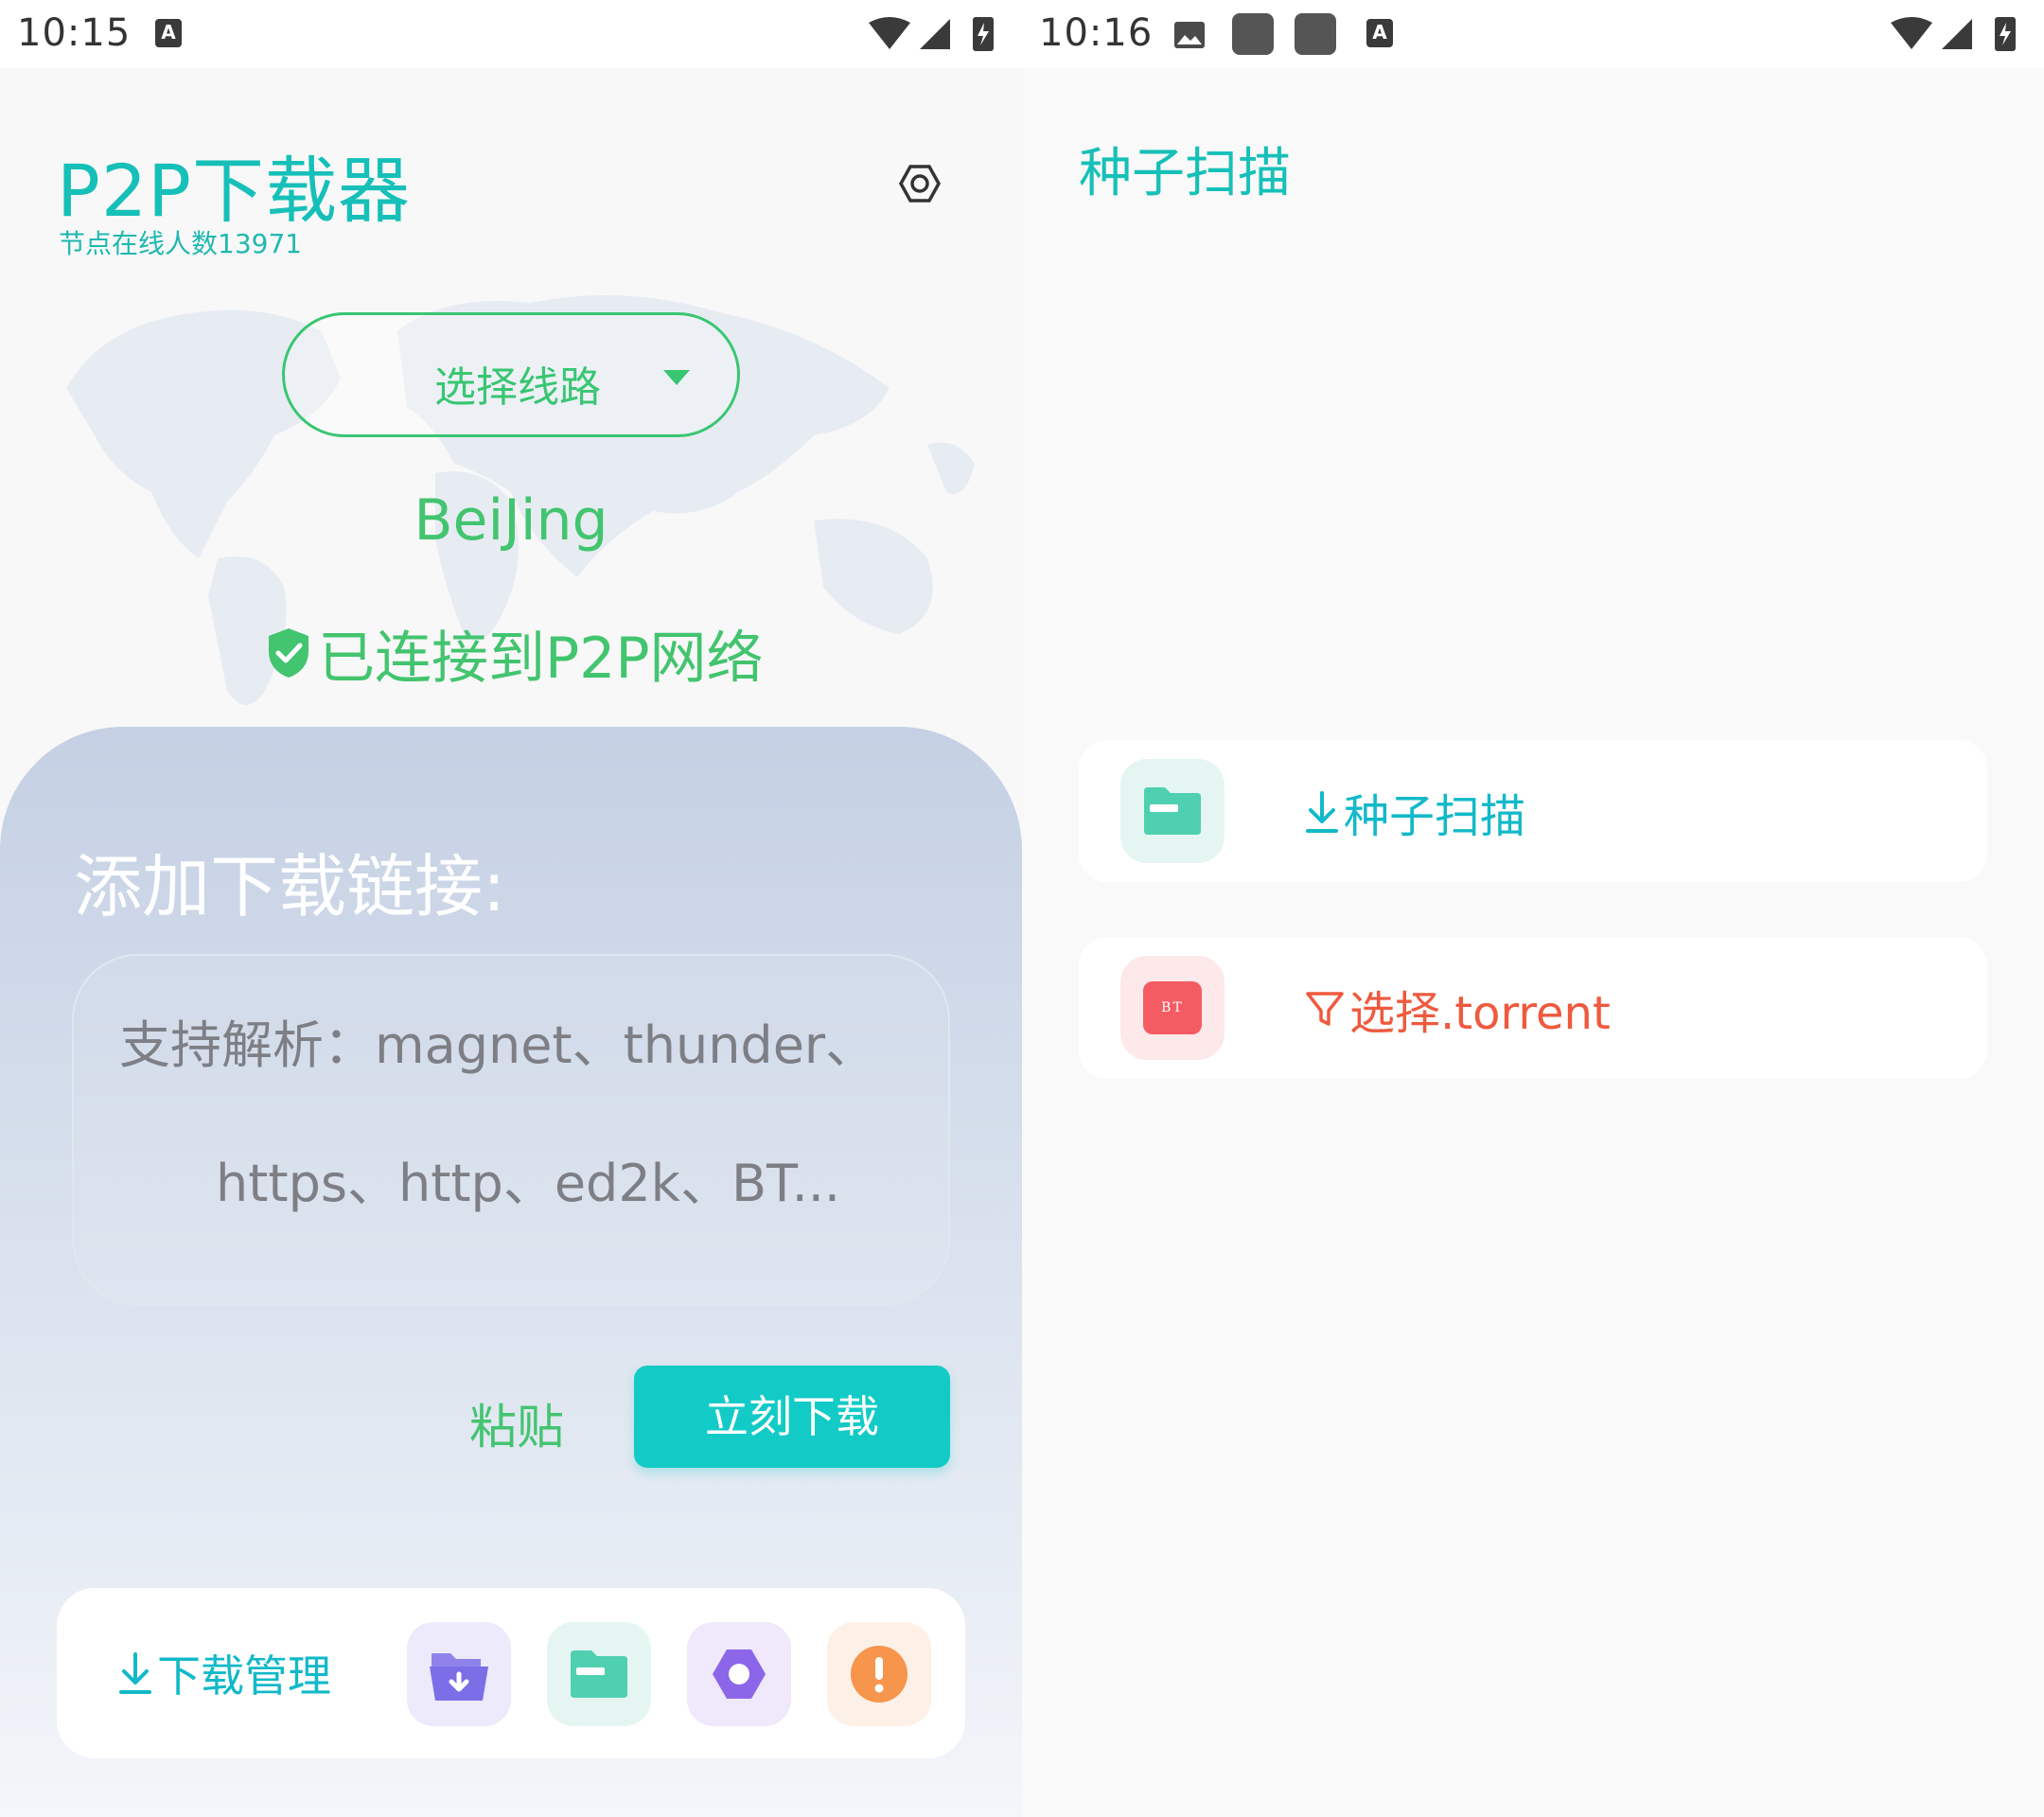 The width and height of the screenshot is (2044, 1817). I want to click on caret-down-icon, so click(676, 377).